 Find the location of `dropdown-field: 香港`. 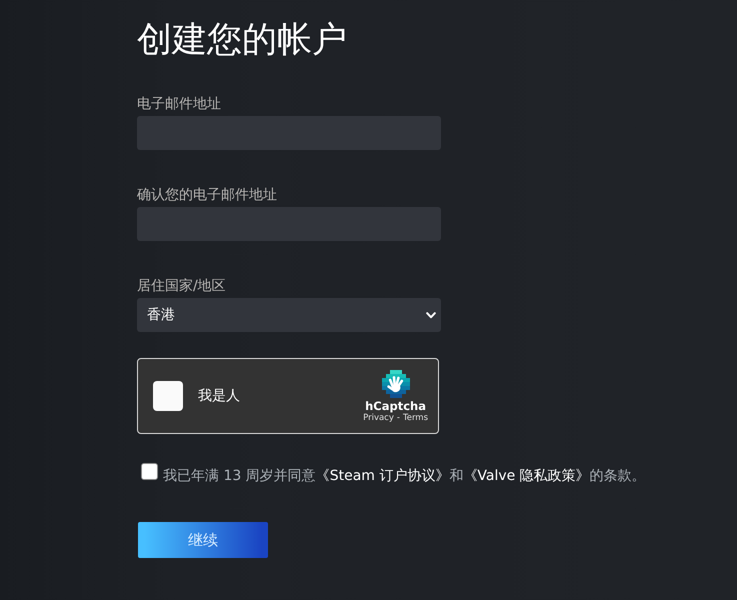

dropdown-field: 香港 is located at coordinates (289, 315).